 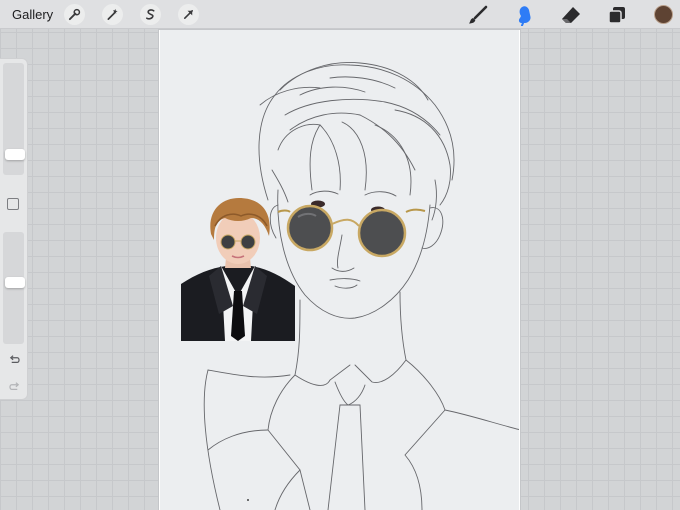 What do you see at coordinates (351, 231) in the screenshot?
I see `sunglasses-cutout` at bounding box center [351, 231].